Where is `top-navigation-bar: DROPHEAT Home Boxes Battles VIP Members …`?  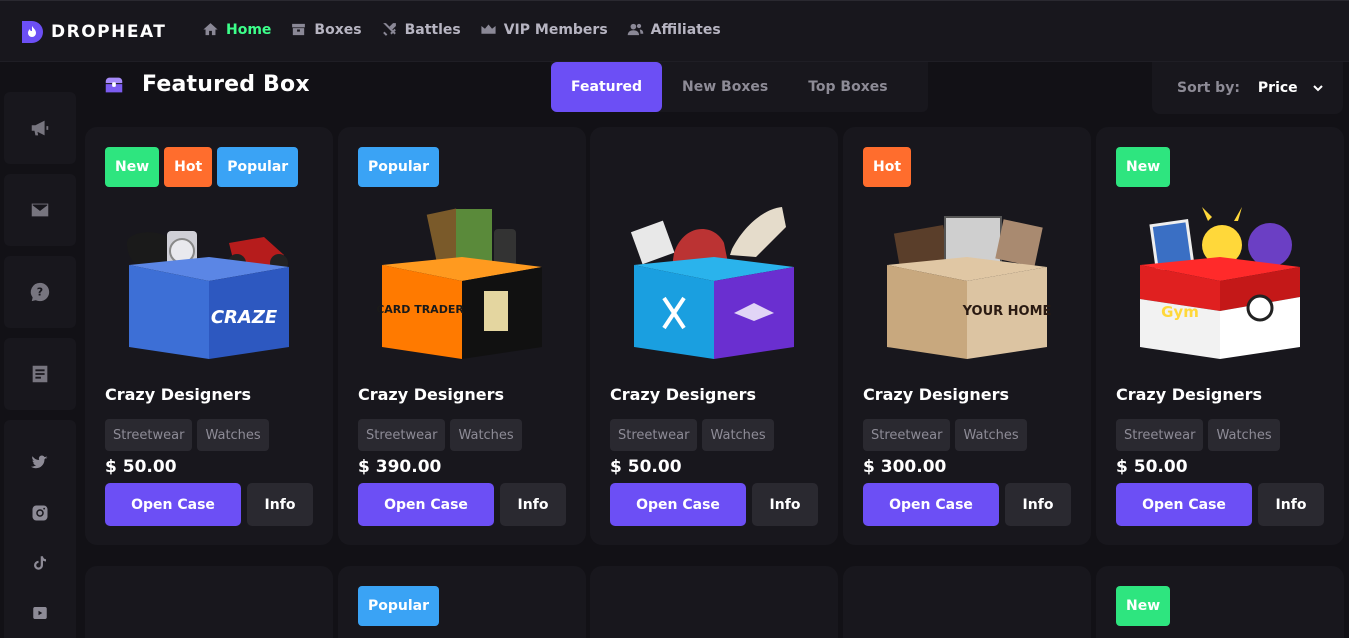
top-navigation-bar: DROPHEAT Home Boxes Battles VIP Members … is located at coordinates (674, 31).